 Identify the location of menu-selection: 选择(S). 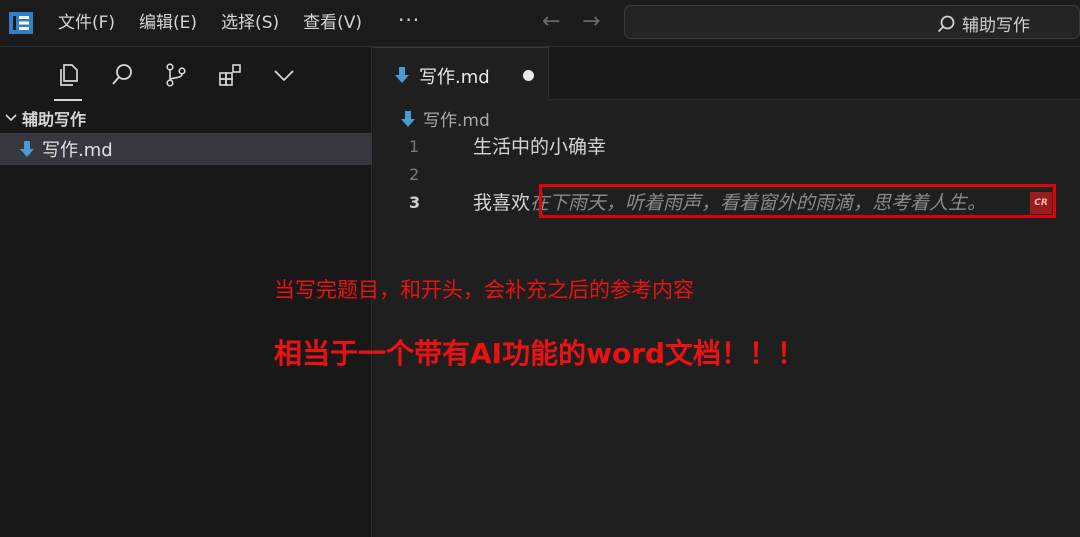
(256, 23).